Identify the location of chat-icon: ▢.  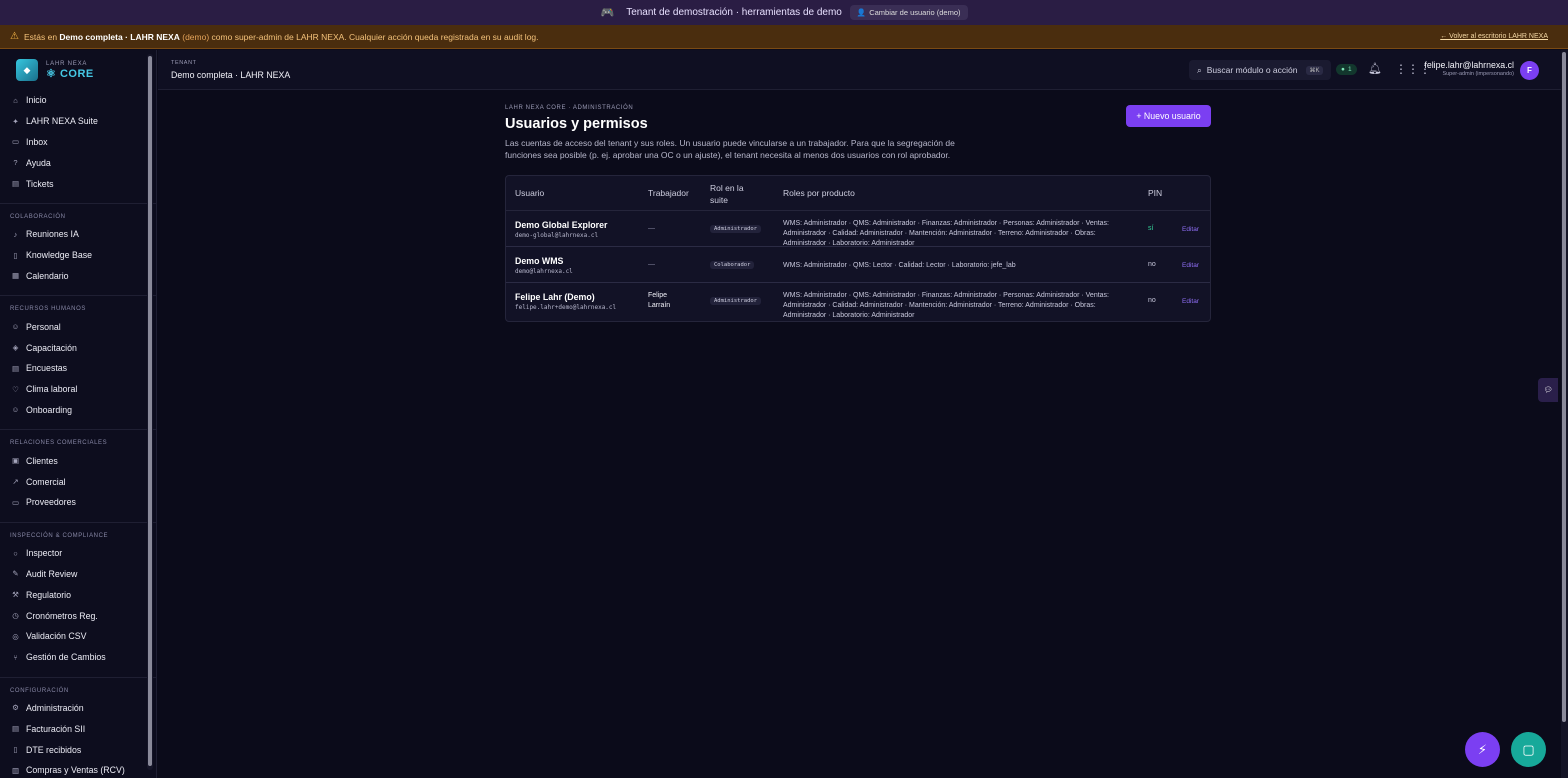
(1528, 749).